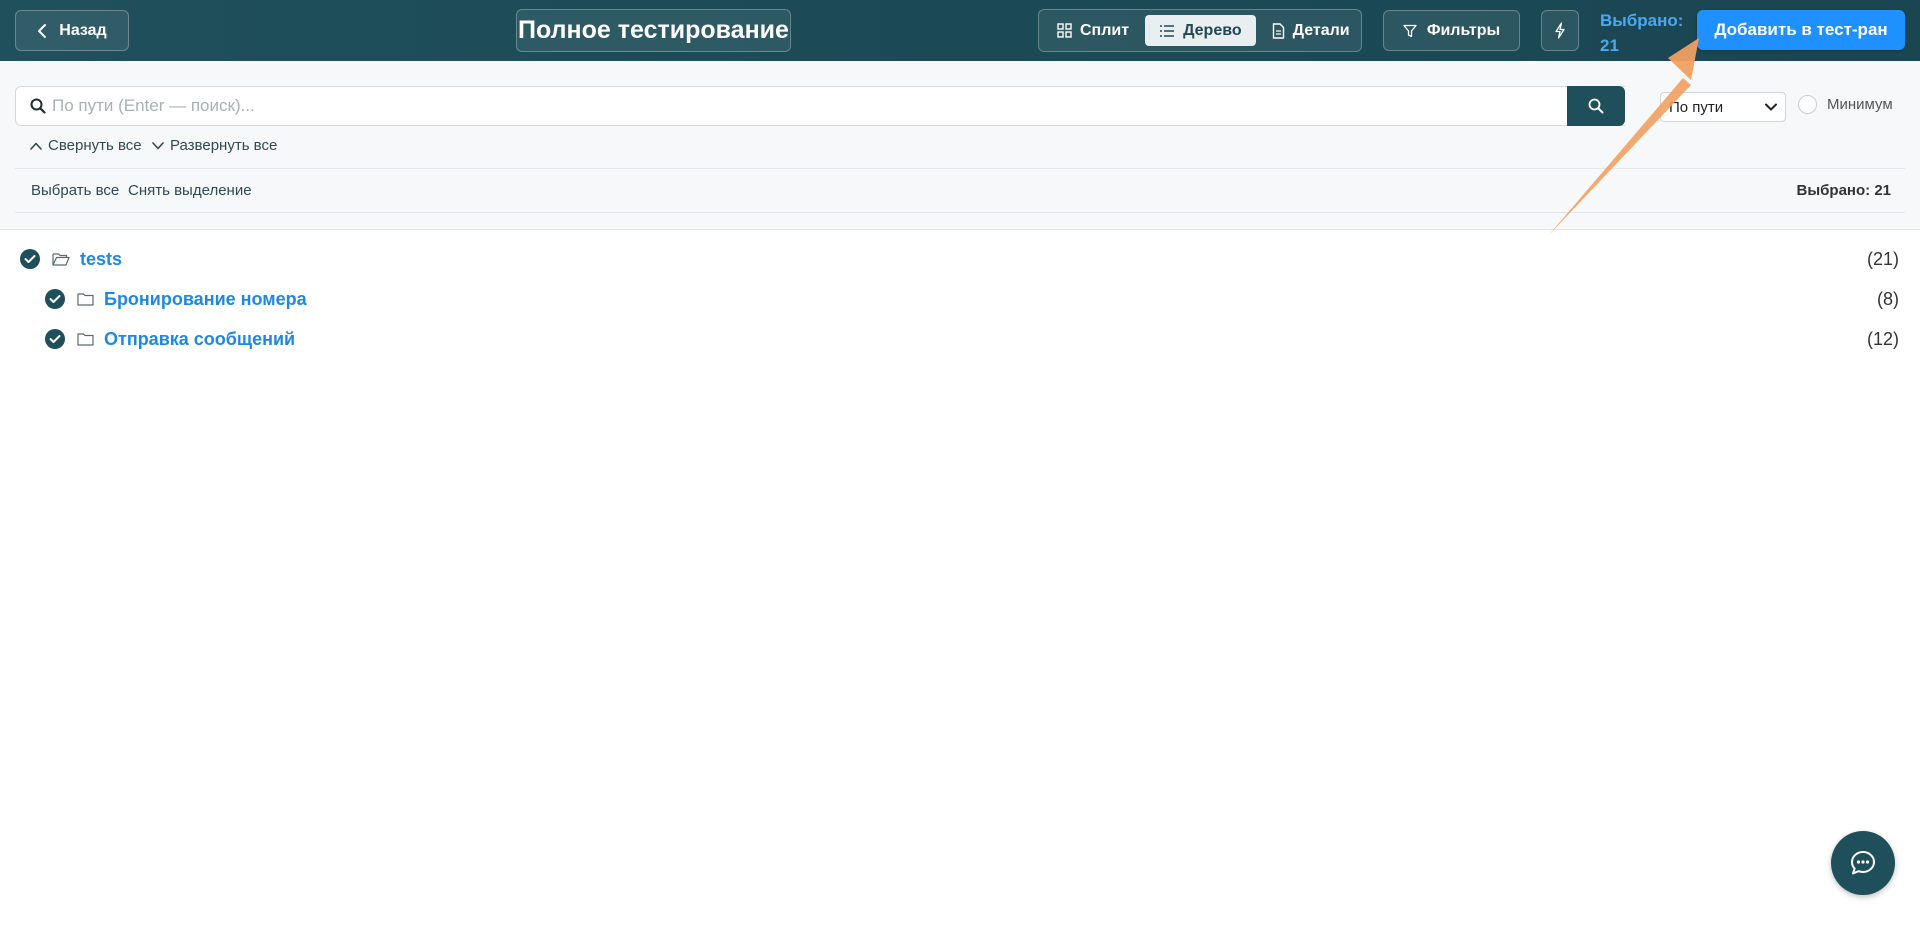 The width and height of the screenshot is (1920, 930). I want to click on folder-open-icon, so click(61, 259).